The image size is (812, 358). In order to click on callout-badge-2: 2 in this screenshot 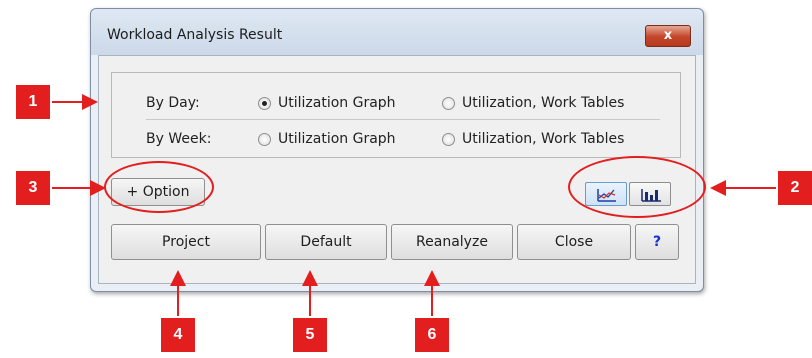, I will do `click(795, 188)`.